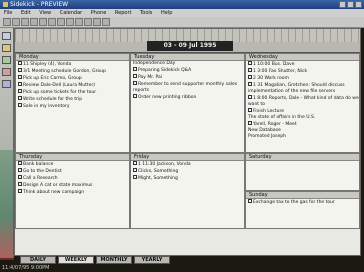 The image size is (364, 272). Describe the element at coordinates (302, 111) in the screenshot. I see `list-item: Finish Lecture` at that location.